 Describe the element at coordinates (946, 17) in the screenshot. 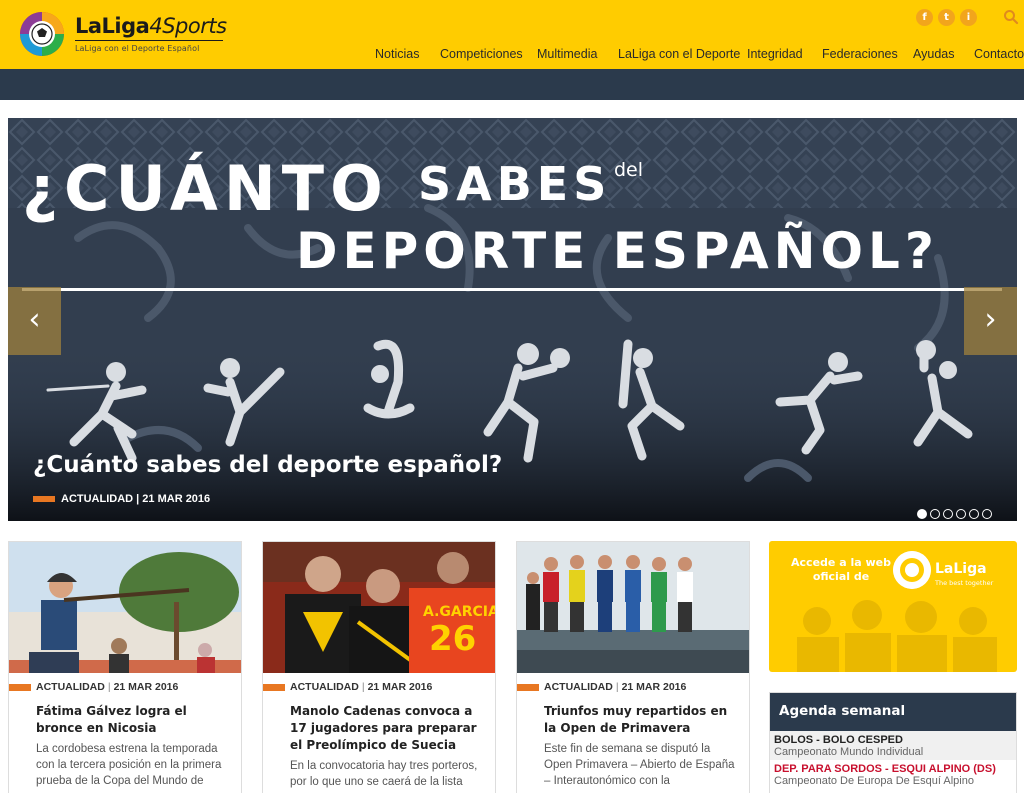

I see `twitter-icon: t` at that location.